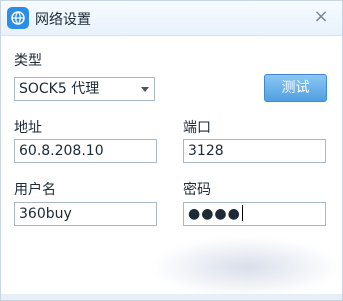  What do you see at coordinates (63, 20) in the screenshot?
I see `window-title: 网络设置` at bounding box center [63, 20].